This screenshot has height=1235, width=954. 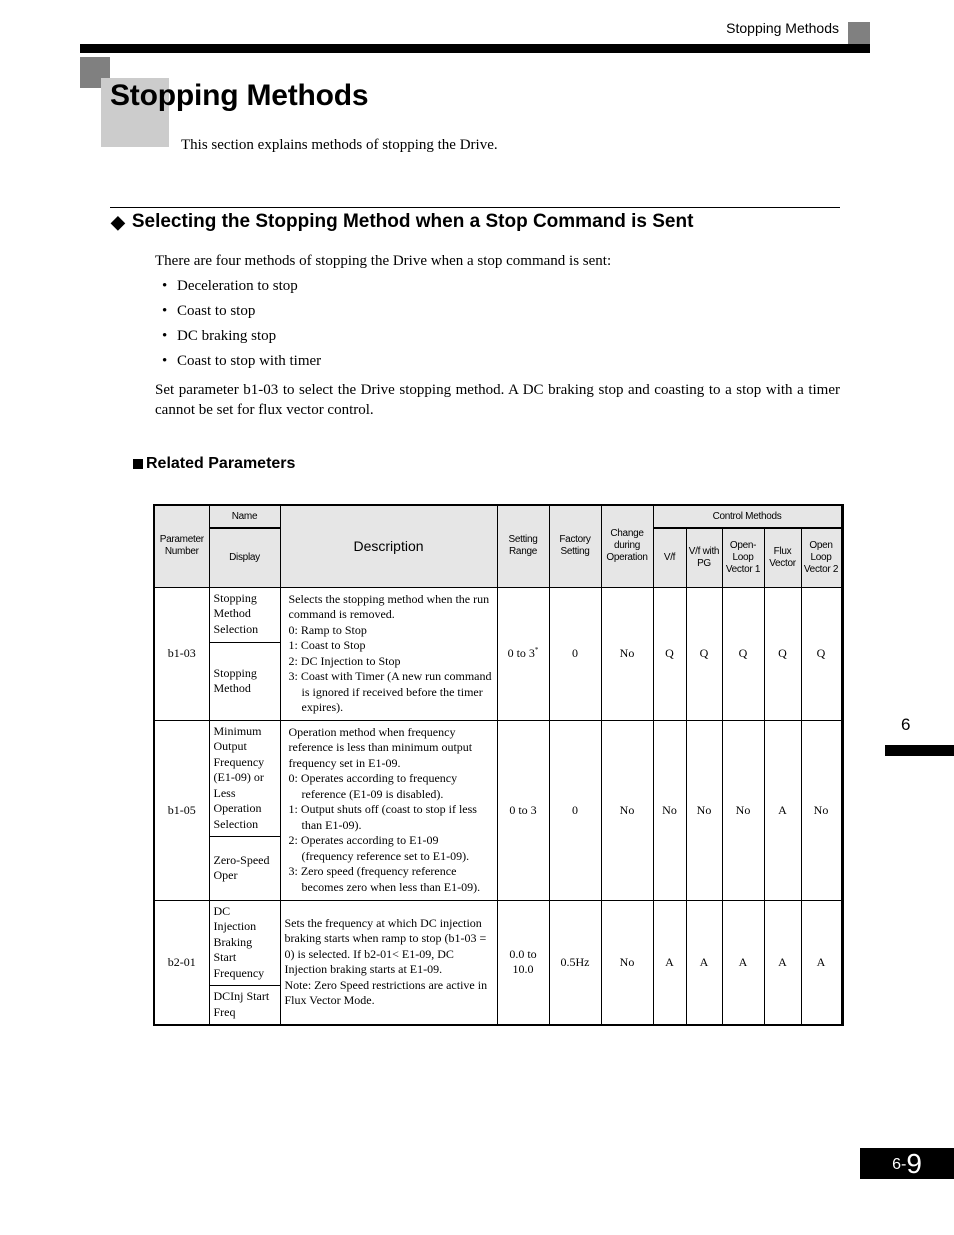 I want to click on page-title: Stopping Methods, so click(x=239, y=95).